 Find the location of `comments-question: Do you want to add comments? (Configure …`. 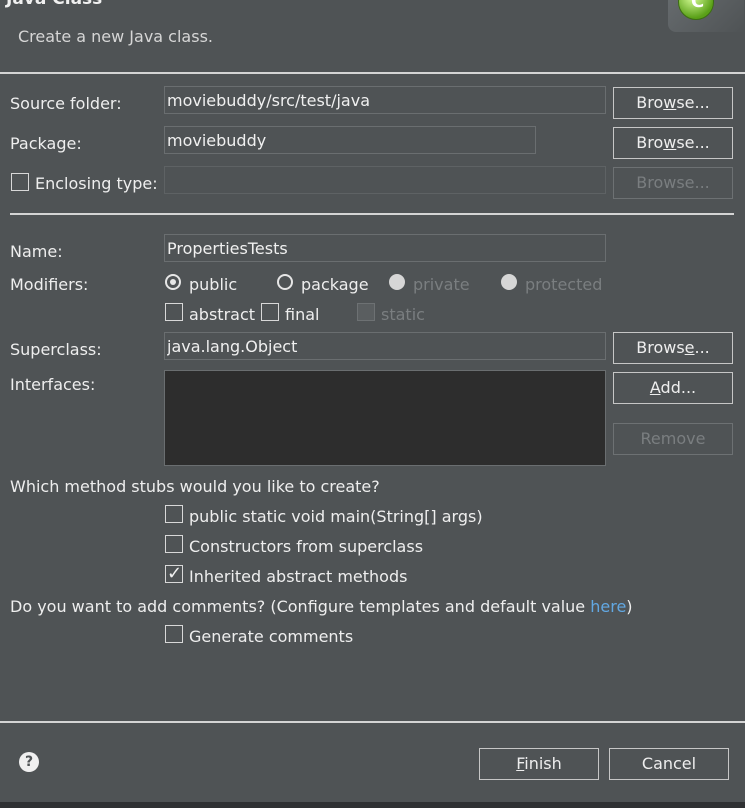

comments-question: Do you want to add comments? (Configure … is located at coordinates (321, 606).